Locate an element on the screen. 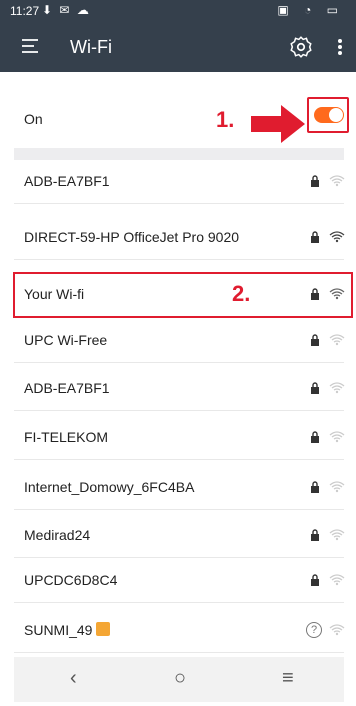  settings-gear-icon is located at coordinates (301, 47).